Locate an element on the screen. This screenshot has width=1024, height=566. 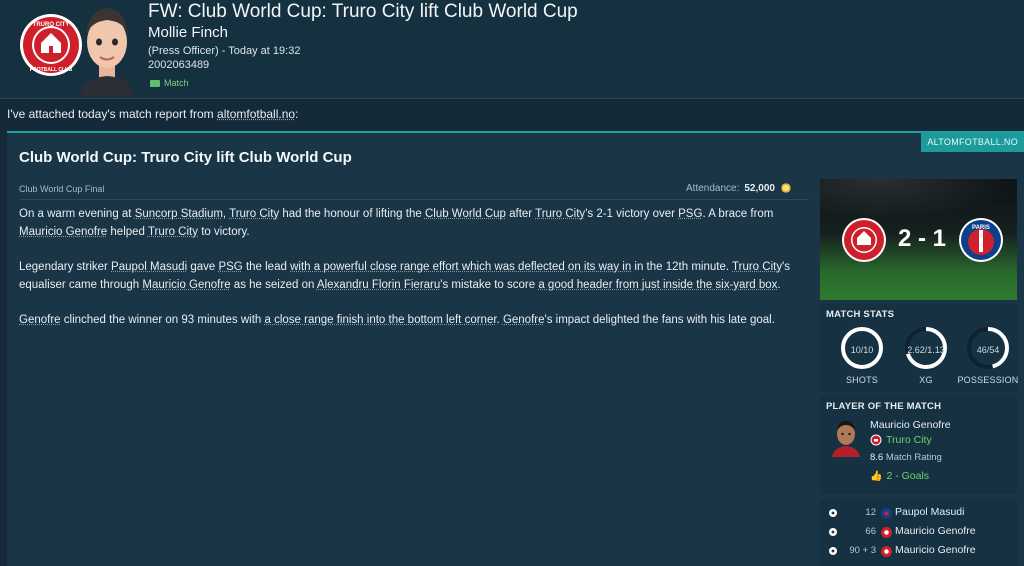
potm-rating-label: Match Rating is located at coordinates (913, 457).